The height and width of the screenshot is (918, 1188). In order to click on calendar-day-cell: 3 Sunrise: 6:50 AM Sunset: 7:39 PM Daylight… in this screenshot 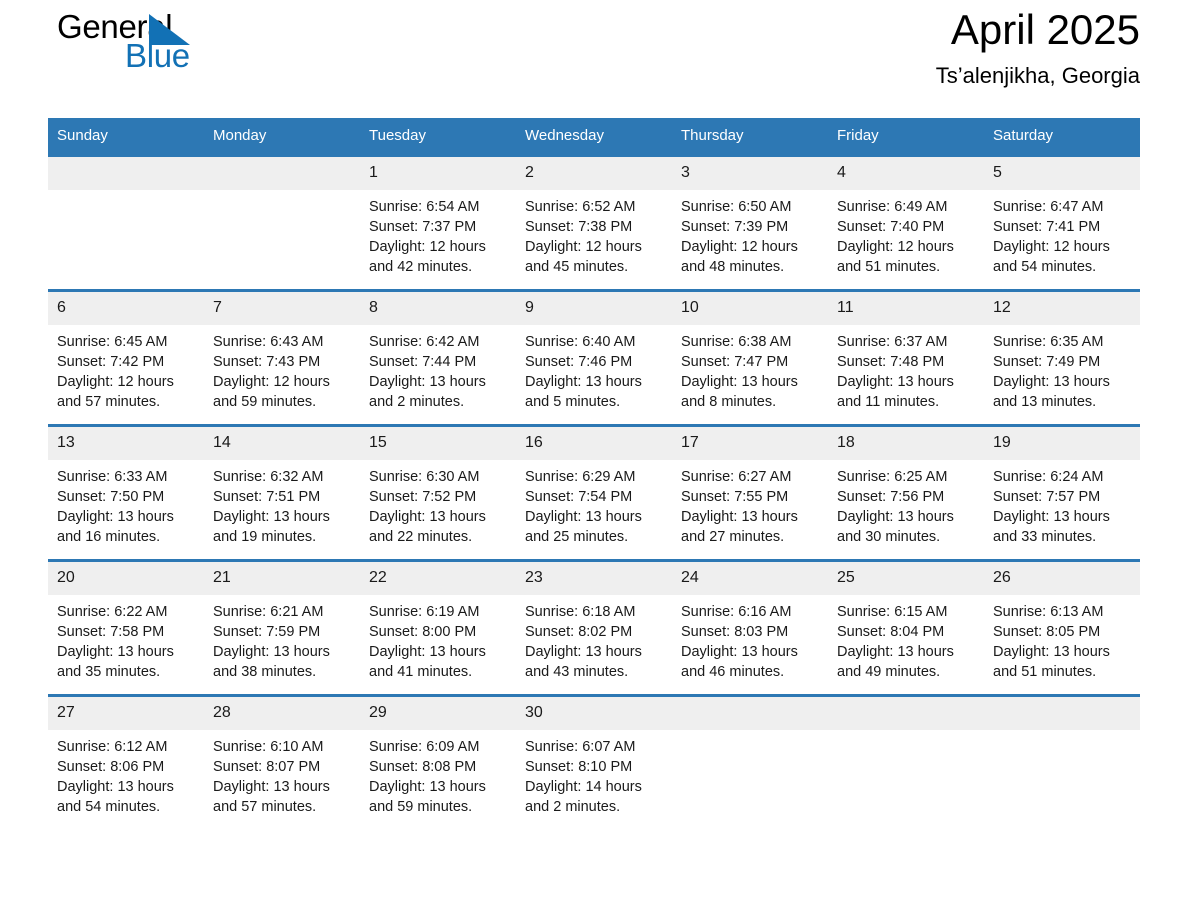, I will do `click(750, 222)`.